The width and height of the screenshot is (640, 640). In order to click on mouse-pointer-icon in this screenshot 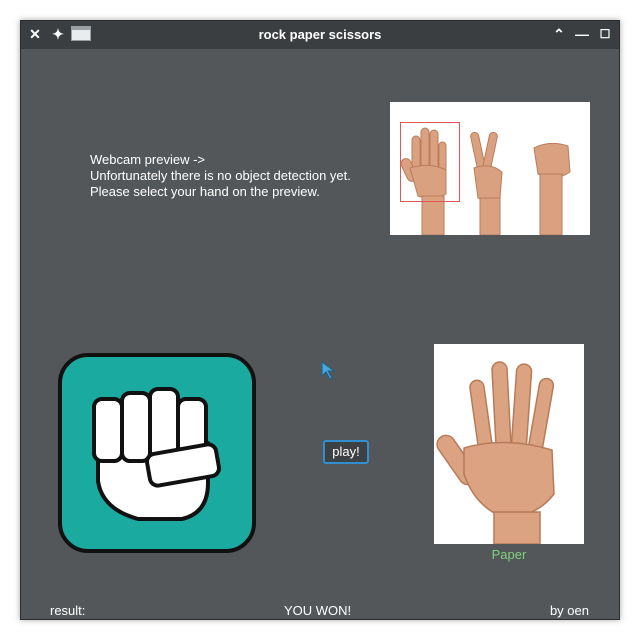, I will do `click(328, 370)`.